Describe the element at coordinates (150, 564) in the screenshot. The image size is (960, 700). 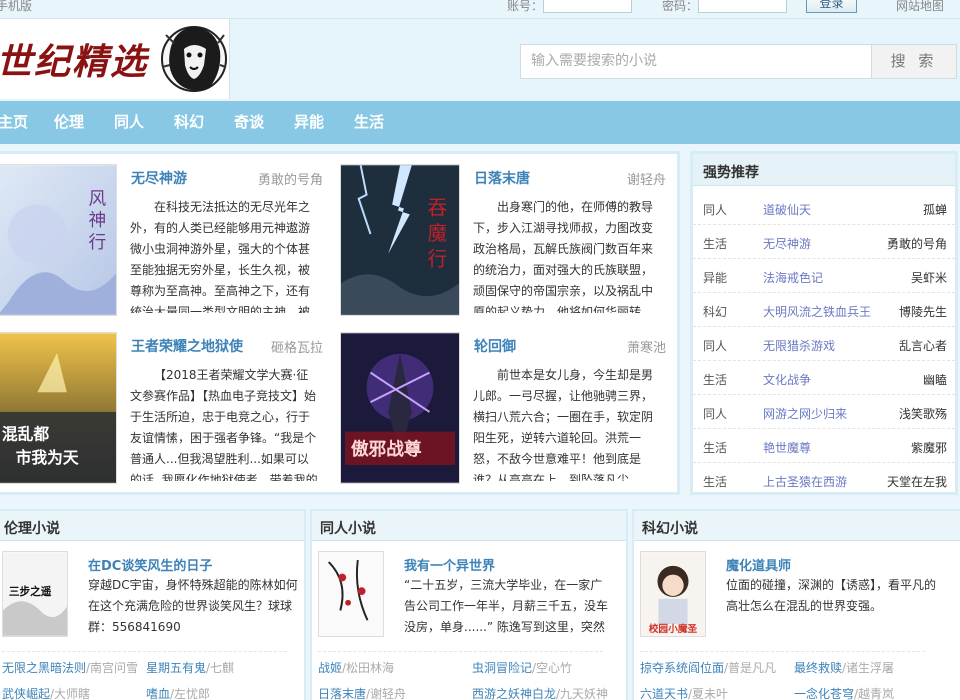
I see `book-title-link: 在DC谈笑风生的日子` at that location.